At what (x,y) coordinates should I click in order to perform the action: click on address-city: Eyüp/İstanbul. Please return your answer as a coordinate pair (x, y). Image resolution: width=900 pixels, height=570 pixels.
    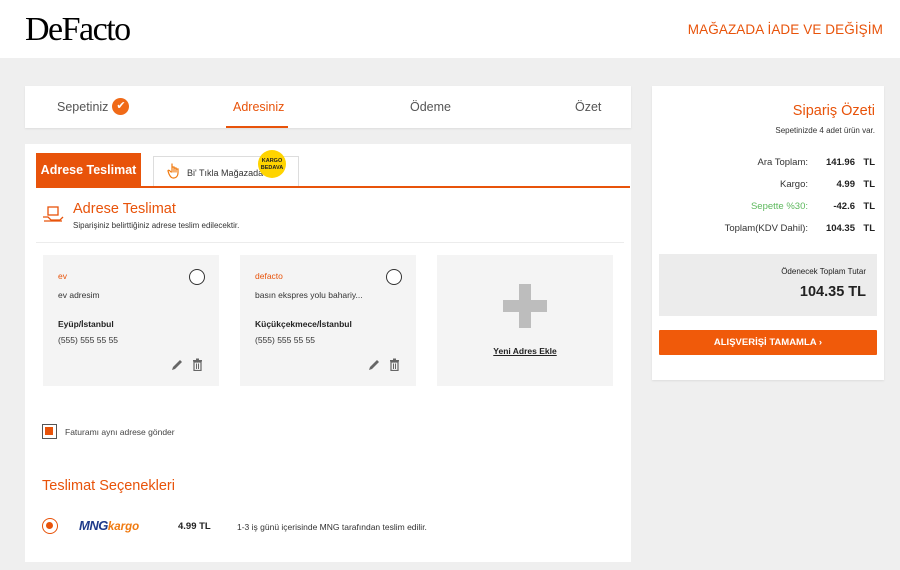
    Looking at the image, I should click on (86, 324).